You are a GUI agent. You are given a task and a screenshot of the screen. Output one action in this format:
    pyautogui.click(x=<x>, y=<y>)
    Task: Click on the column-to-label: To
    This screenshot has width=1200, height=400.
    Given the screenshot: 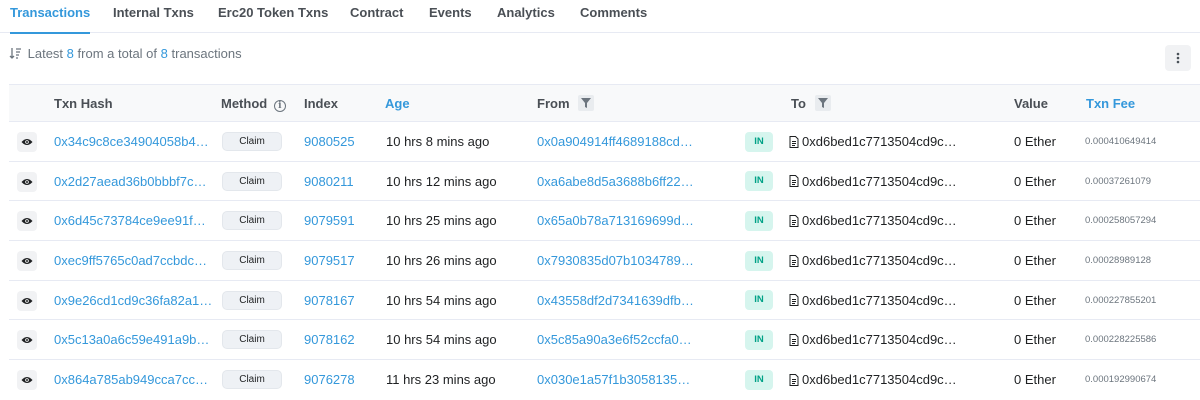 What is the action you would take?
    pyautogui.click(x=798, y=103)
    